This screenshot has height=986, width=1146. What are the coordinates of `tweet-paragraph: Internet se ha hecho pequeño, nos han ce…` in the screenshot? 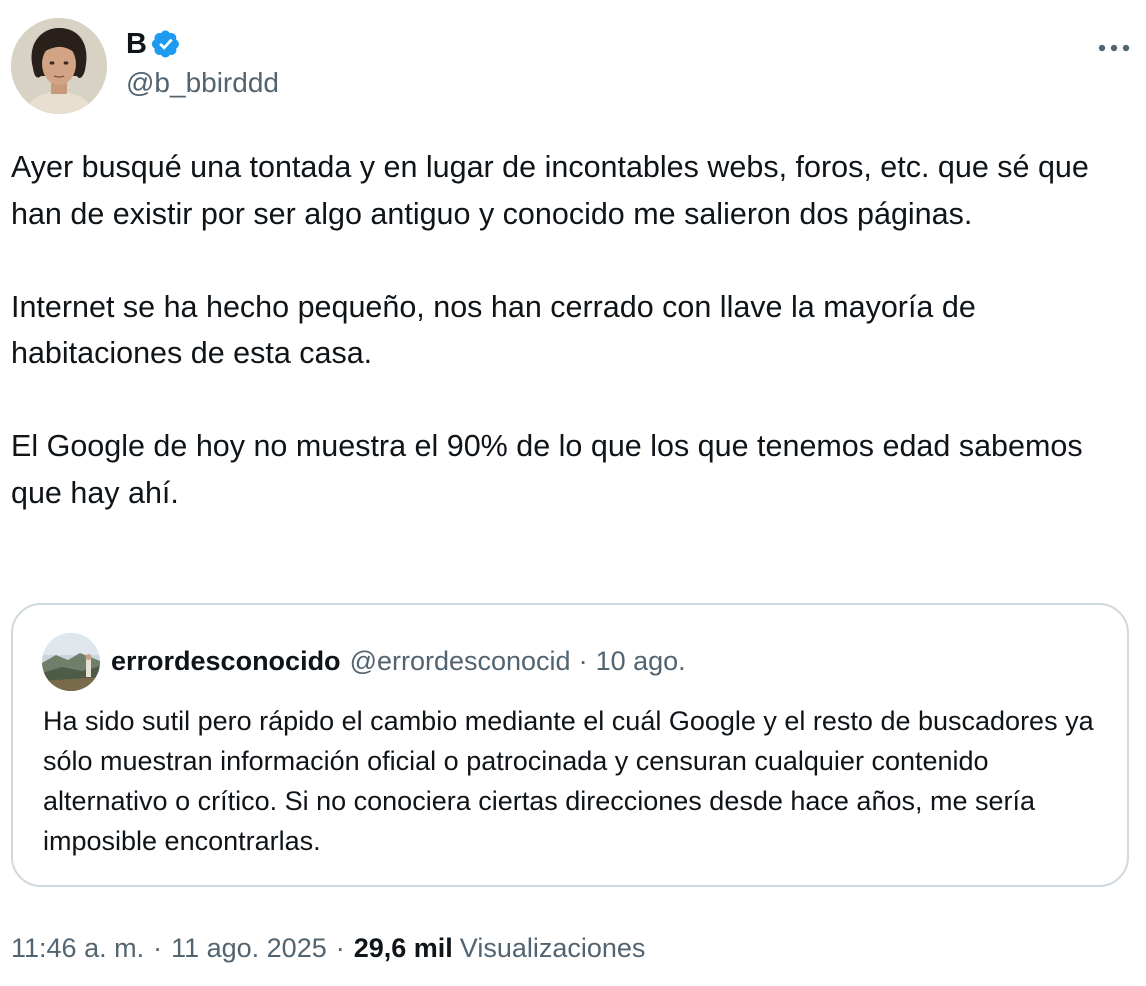 It's located at (498, 330).